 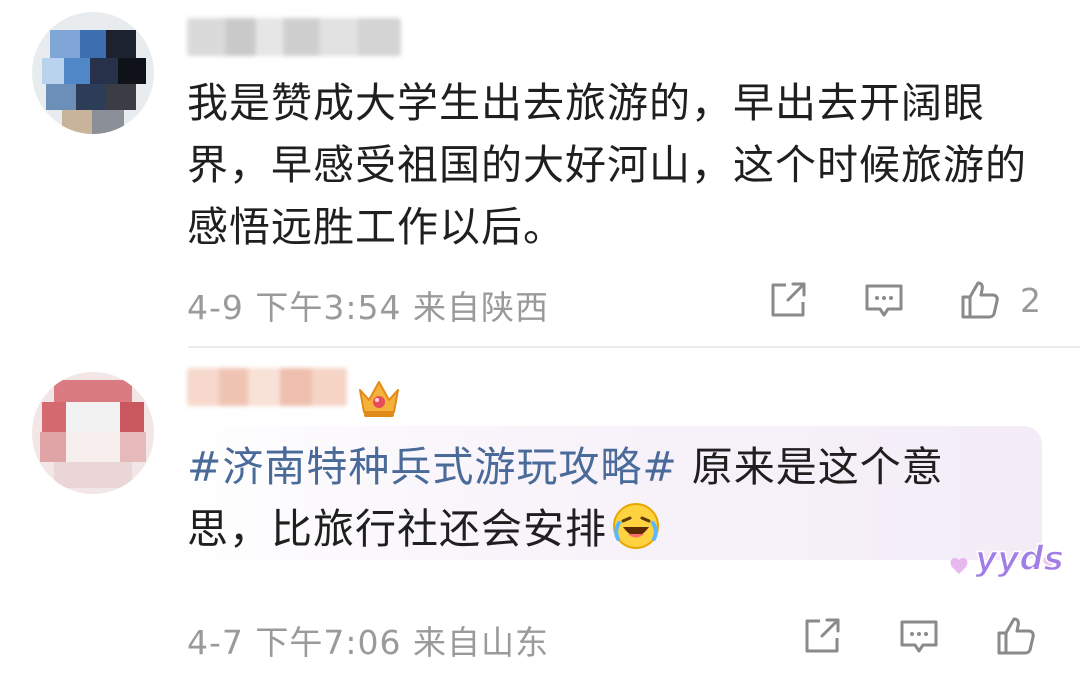 I want to click on sticker-text: yyds, so click(x=1019, y=559).